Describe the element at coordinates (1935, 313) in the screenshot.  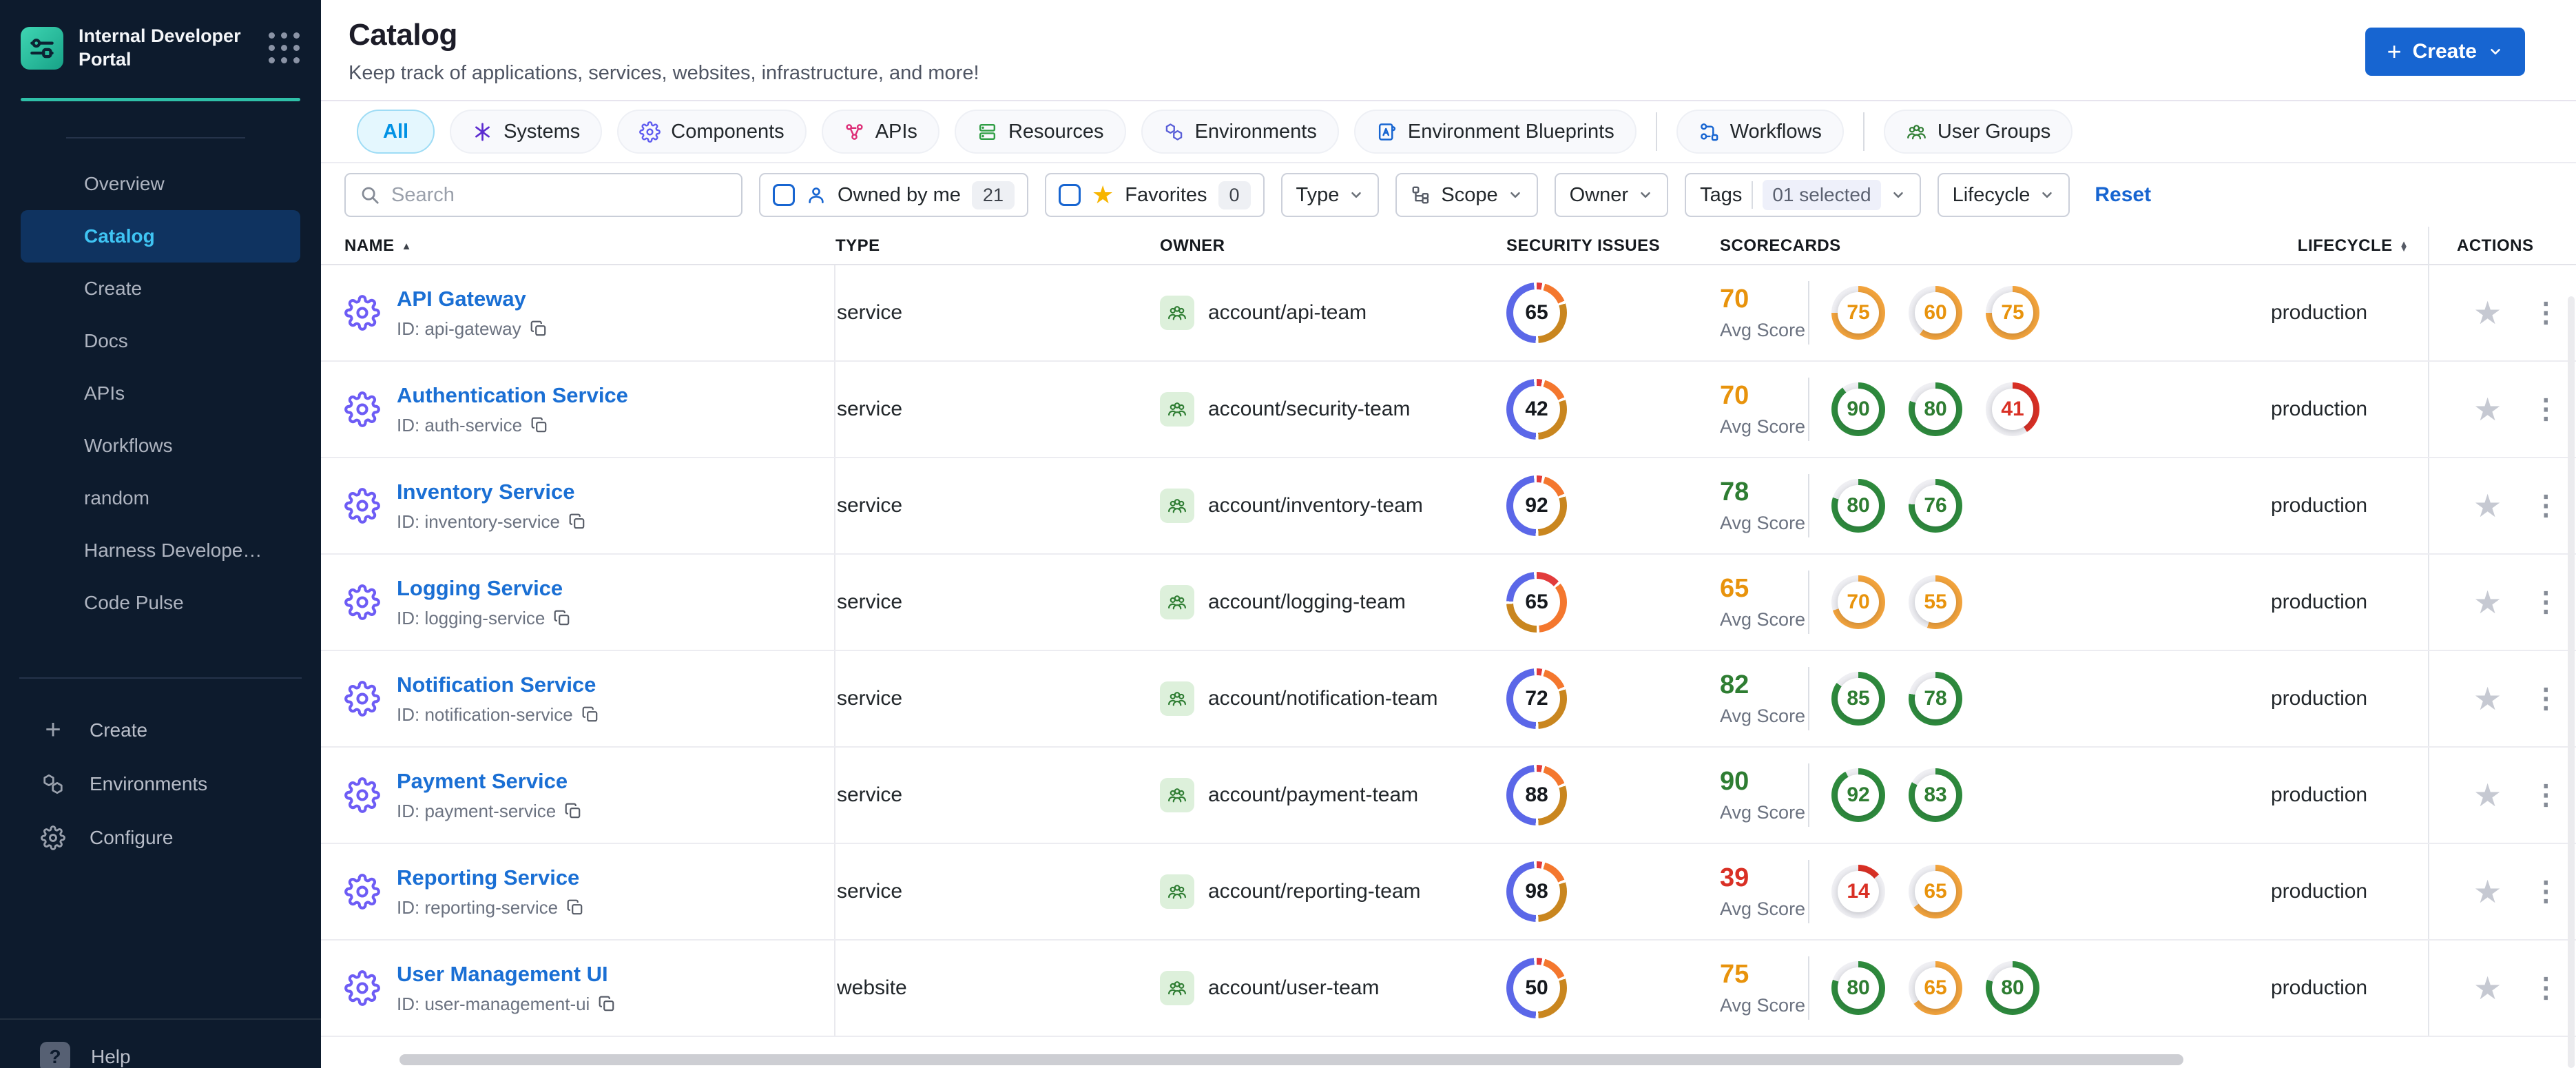
I see `scorecard-ring: 60` at that location.